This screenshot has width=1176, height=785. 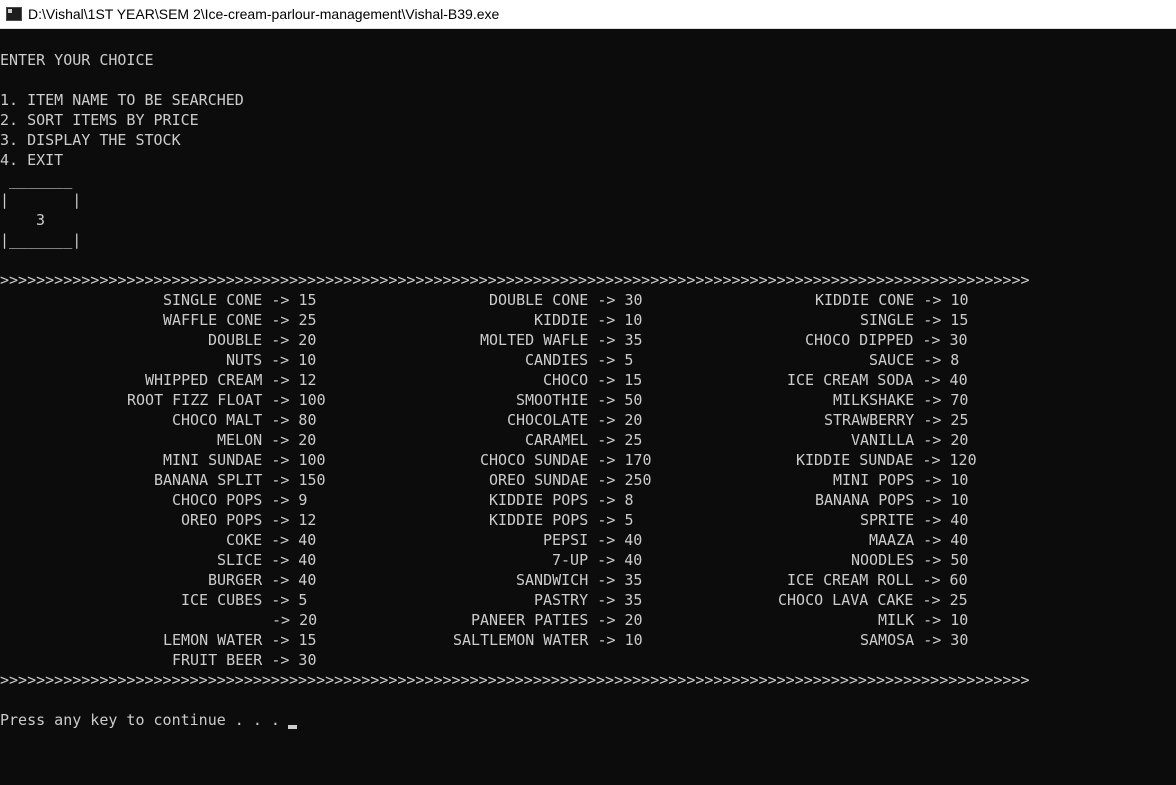 What do you see at coordinates (249, 520) in the screenshot?
I see `stock-item: OREO POPS -> 12` at bounding box center [249, 520].